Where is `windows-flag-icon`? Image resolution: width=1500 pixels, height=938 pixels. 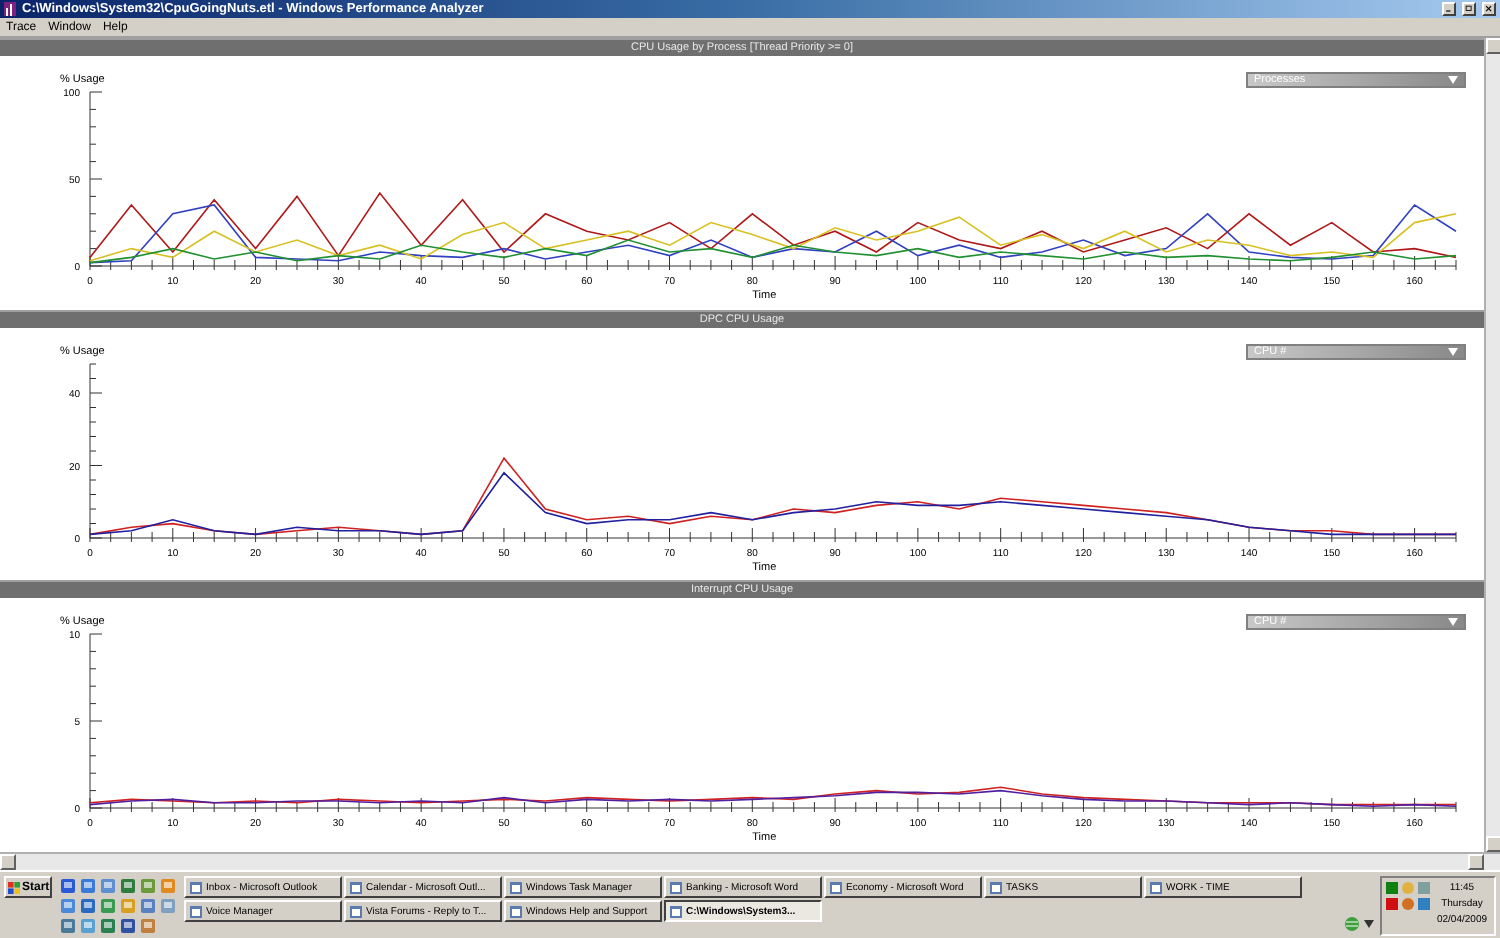
windows-flag-icon is located at coordinates (14, 887).